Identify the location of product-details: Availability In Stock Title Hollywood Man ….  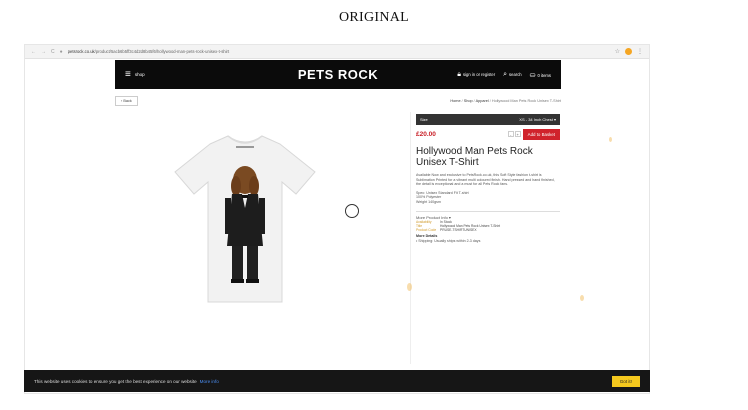
(488, 226).